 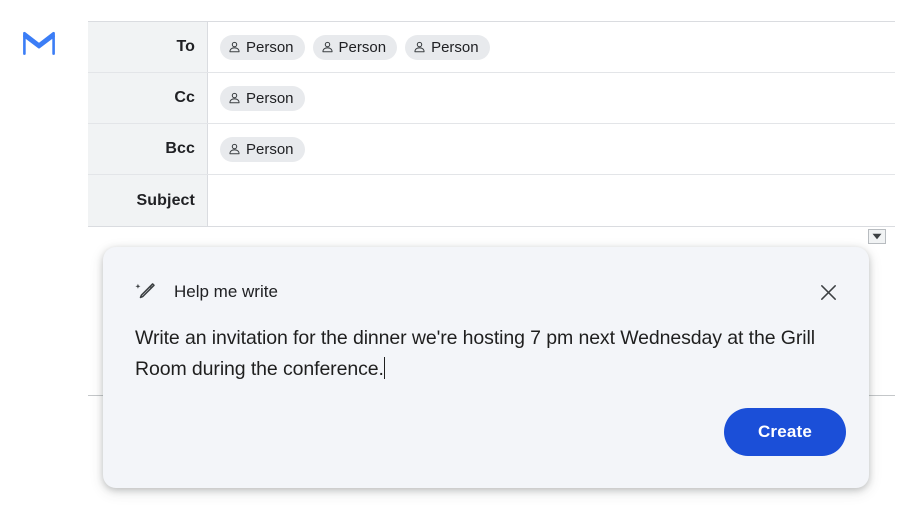 I want to click on field-value-to: Person Person Person, so click(x=551, y=47).